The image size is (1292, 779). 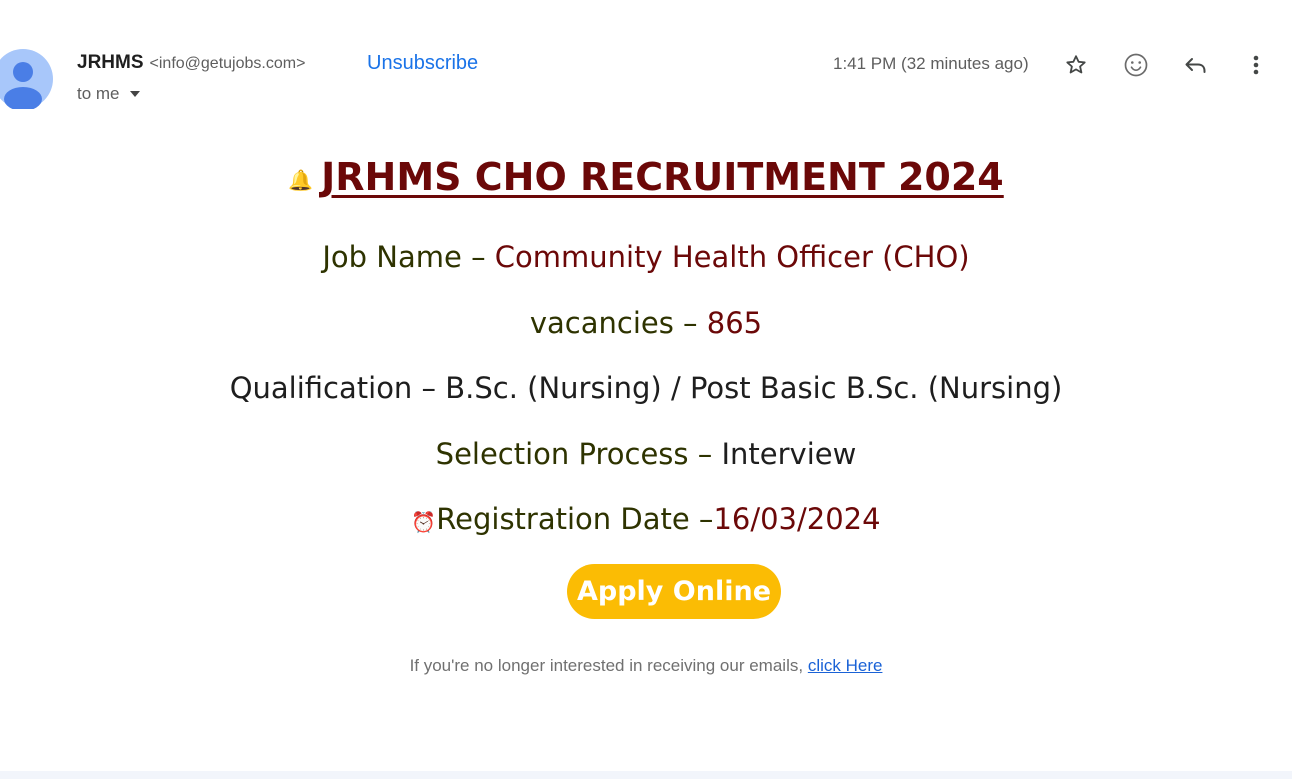 I want to click on apply-online-wrapper: Apply Online, so click(x=674, y=591).